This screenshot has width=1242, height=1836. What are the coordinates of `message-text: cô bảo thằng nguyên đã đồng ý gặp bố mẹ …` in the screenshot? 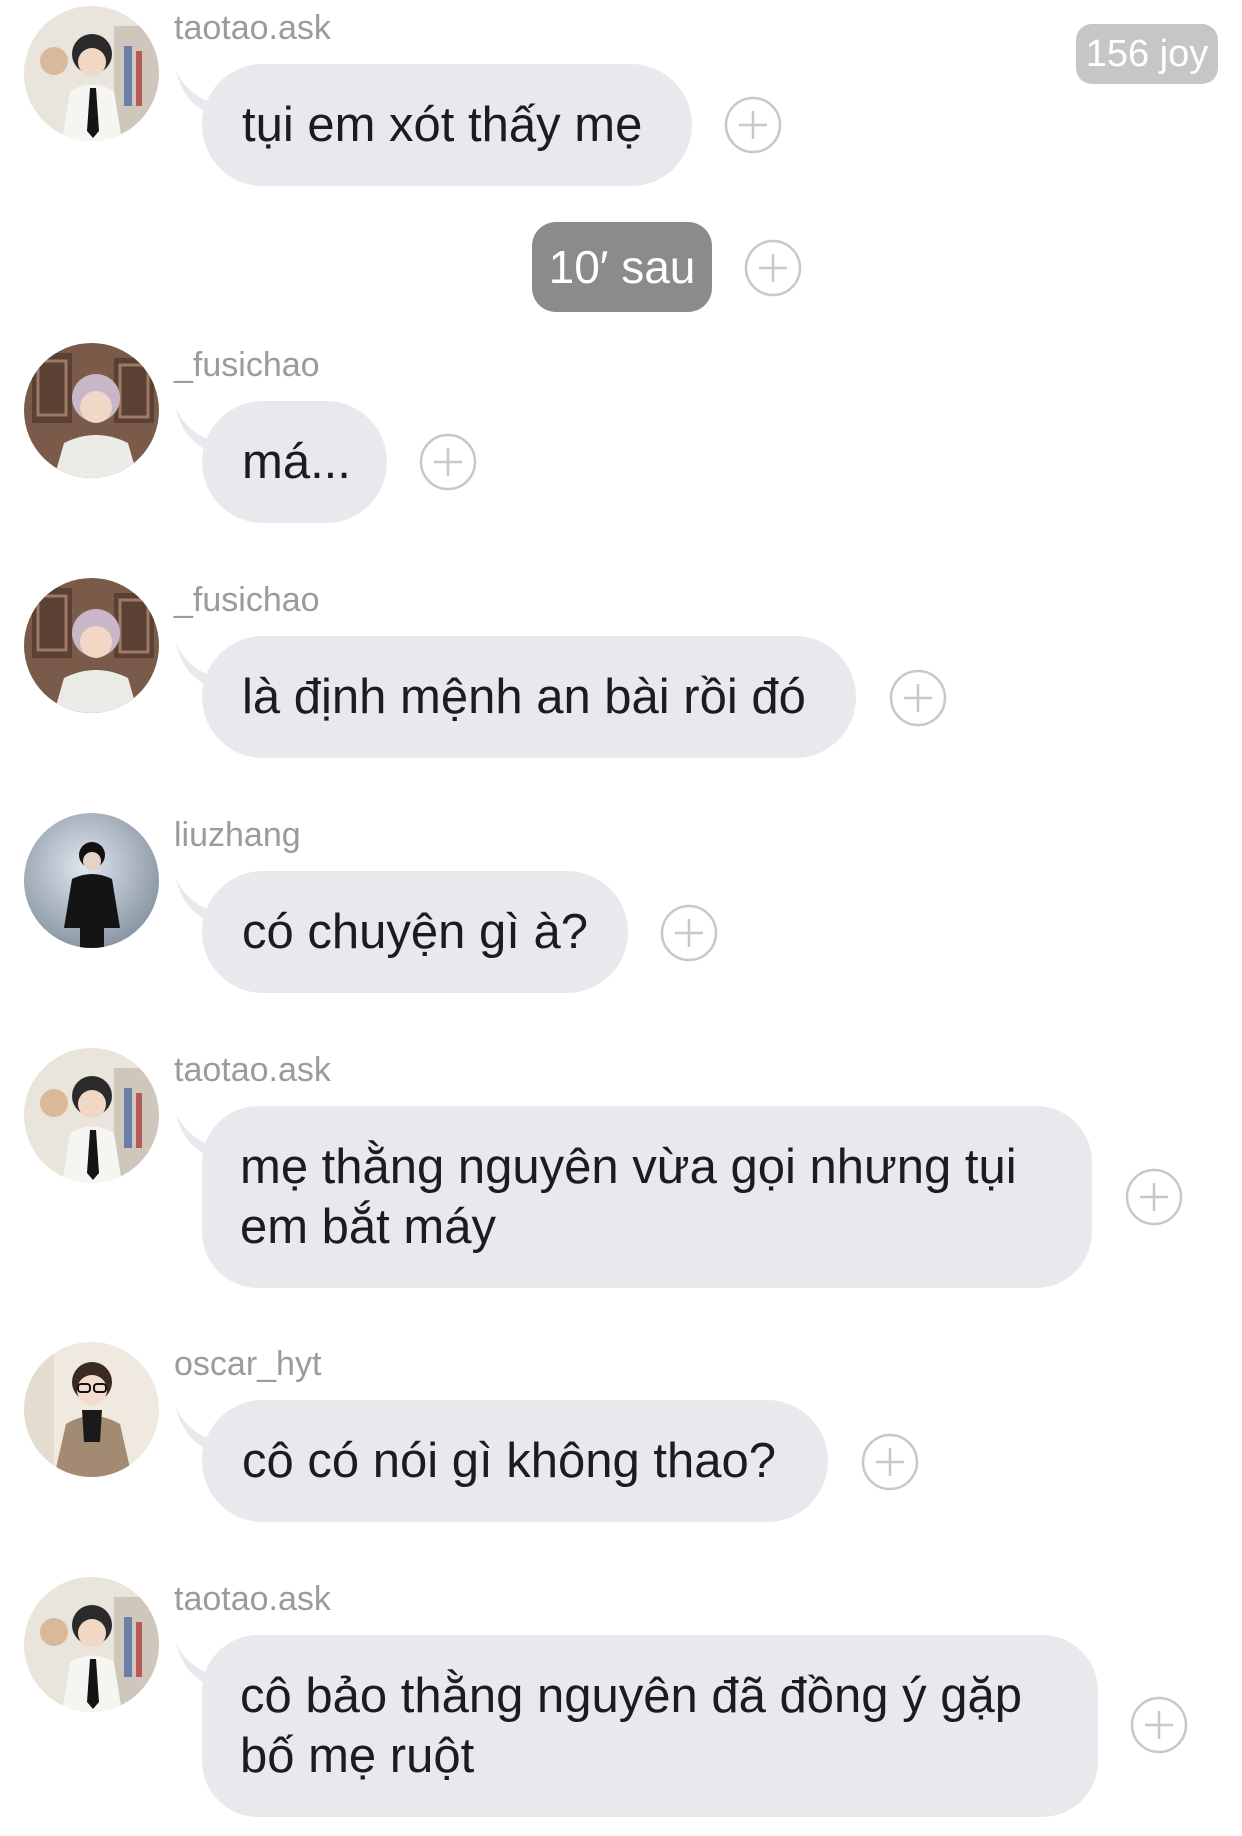 It's located at (631, 1726).